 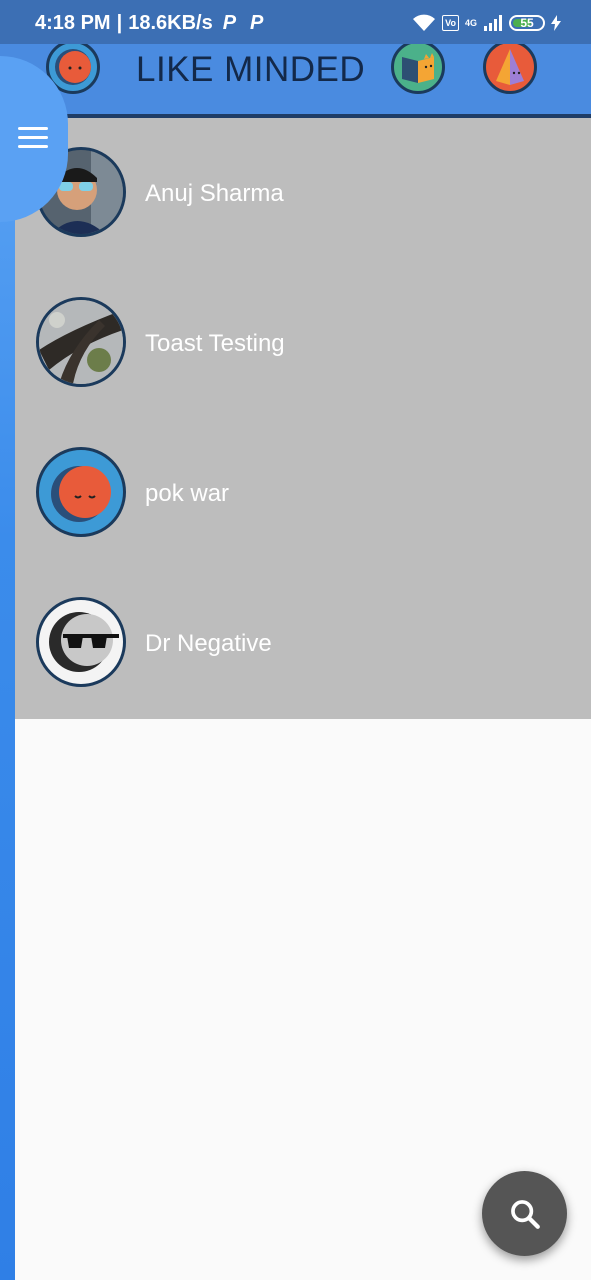 What do you see at coordinates (73, 67) in the screenshot?
I see `red-moon-icon` at bounding box center [73, 67].